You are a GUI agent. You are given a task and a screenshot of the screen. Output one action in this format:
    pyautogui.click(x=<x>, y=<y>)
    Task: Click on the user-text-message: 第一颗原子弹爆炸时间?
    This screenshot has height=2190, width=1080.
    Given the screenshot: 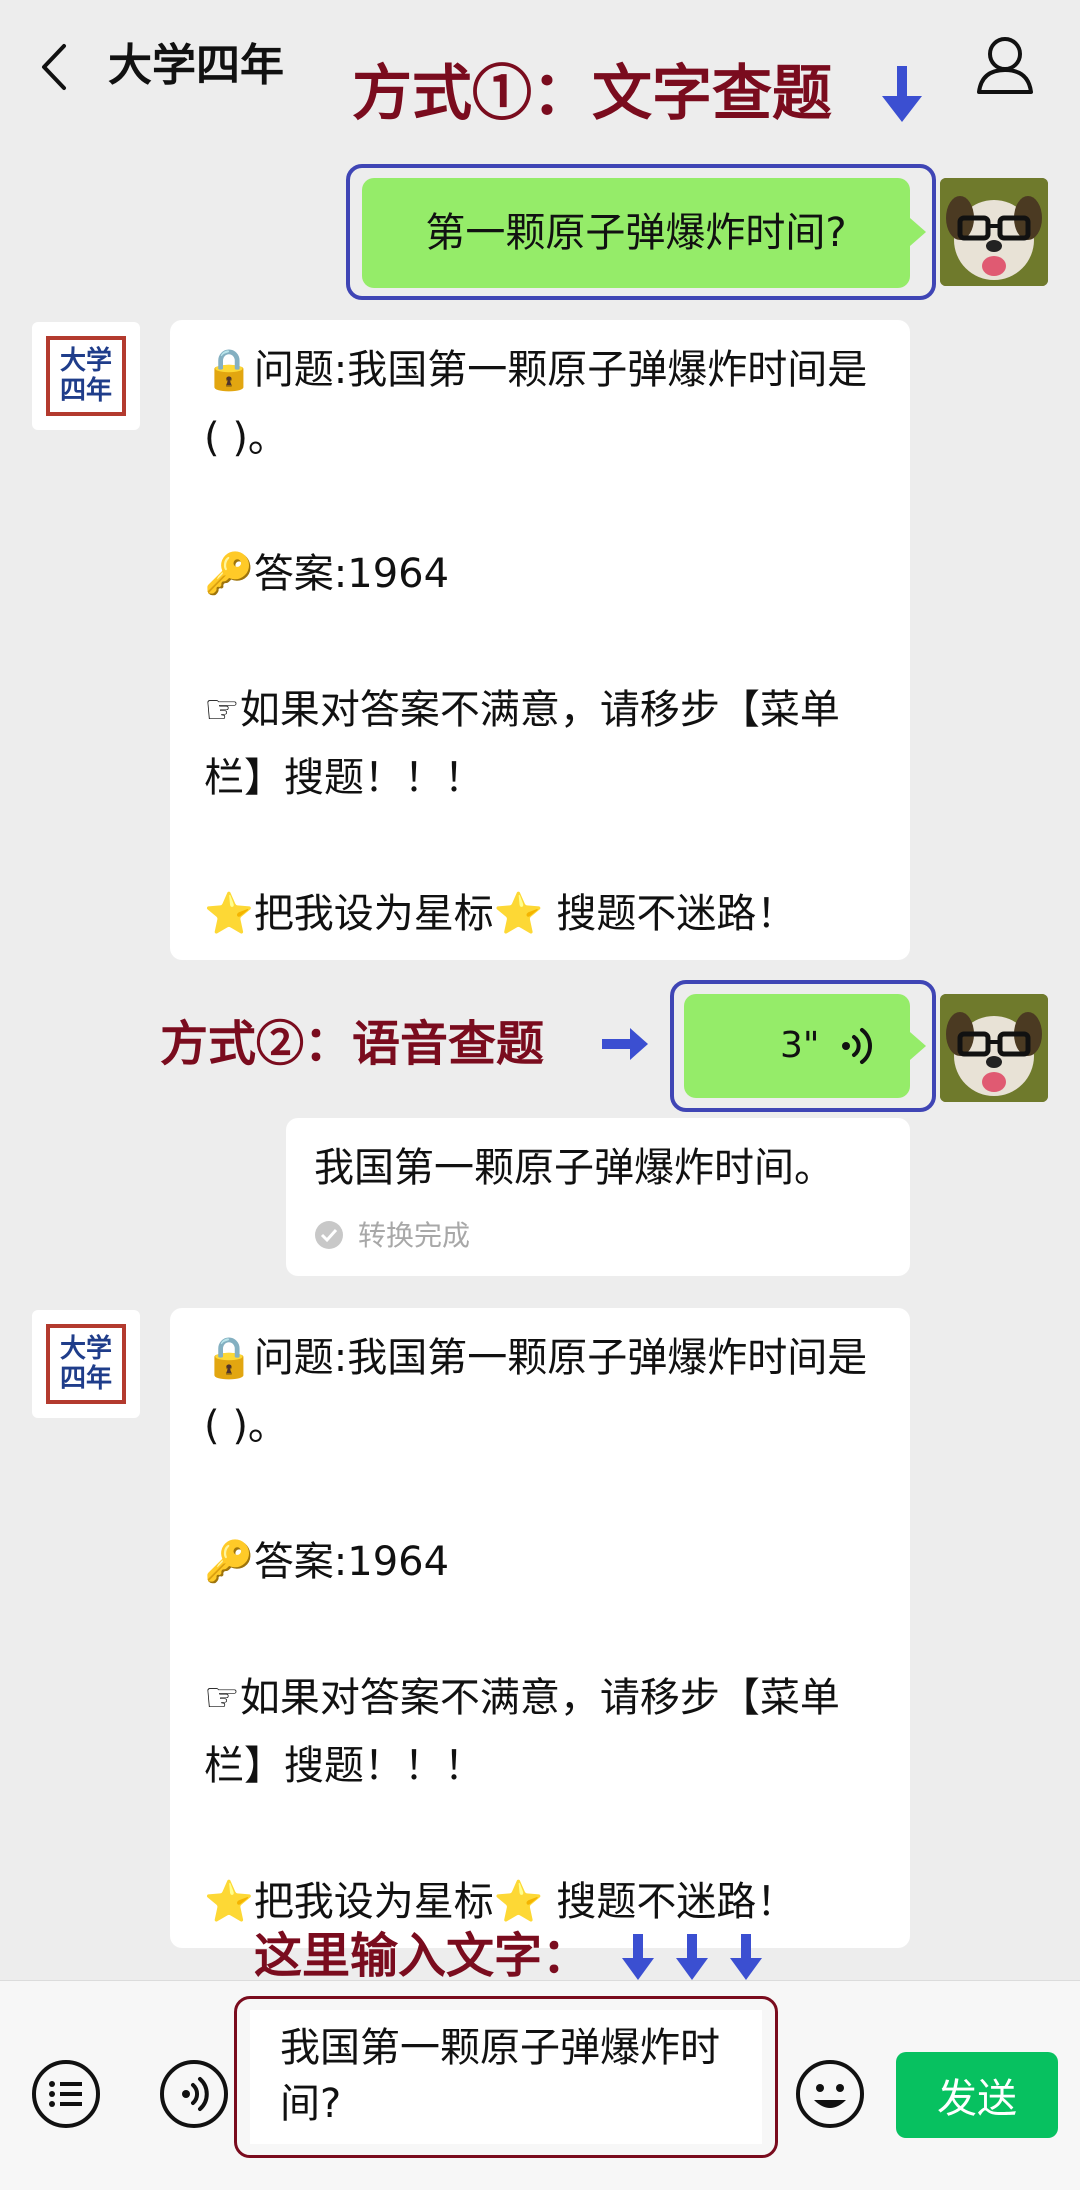 What is the action you would take?
    pyautogui.click(x=636, y=233)
    